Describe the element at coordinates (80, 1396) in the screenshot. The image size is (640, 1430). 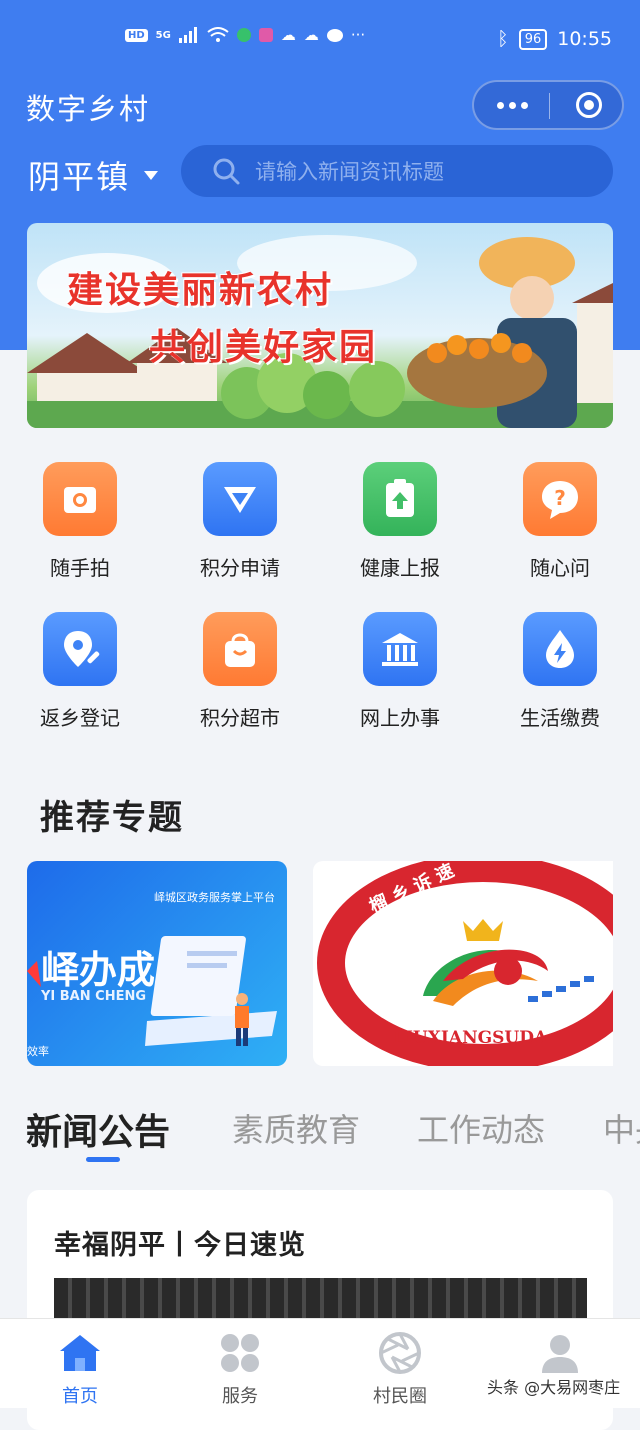
I see `nav-label: 首页` at that location.